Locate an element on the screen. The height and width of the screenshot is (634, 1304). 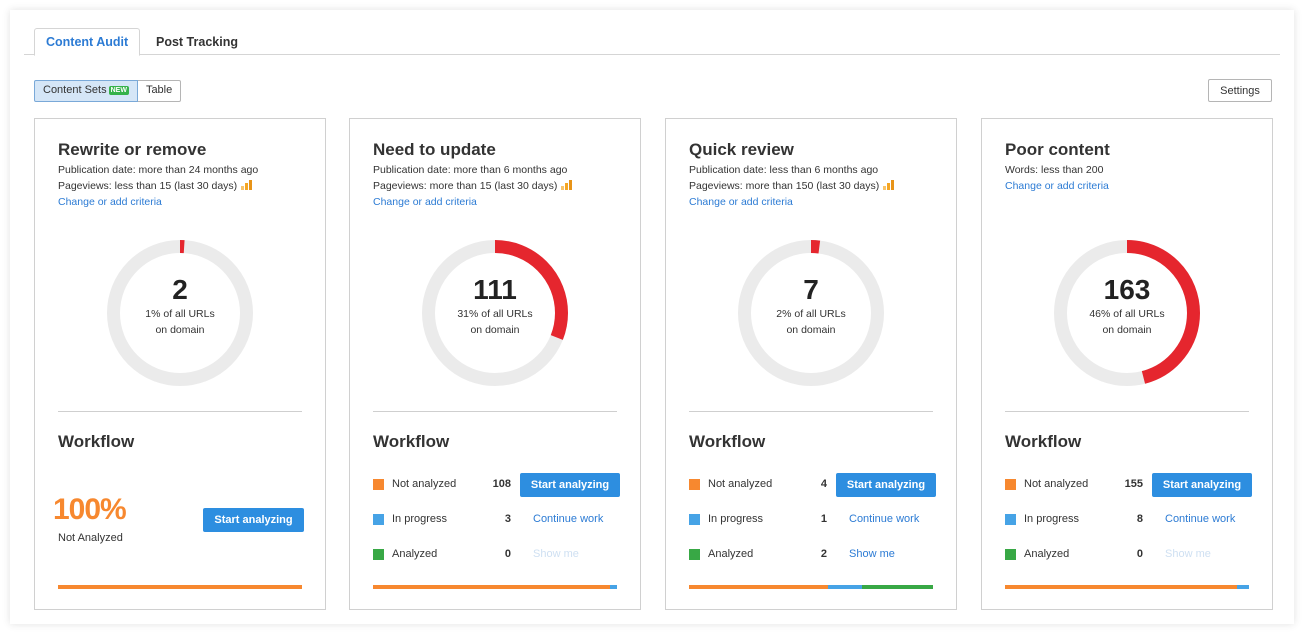
content-sets-label: Content Sets is located at coordinates (75, 90).